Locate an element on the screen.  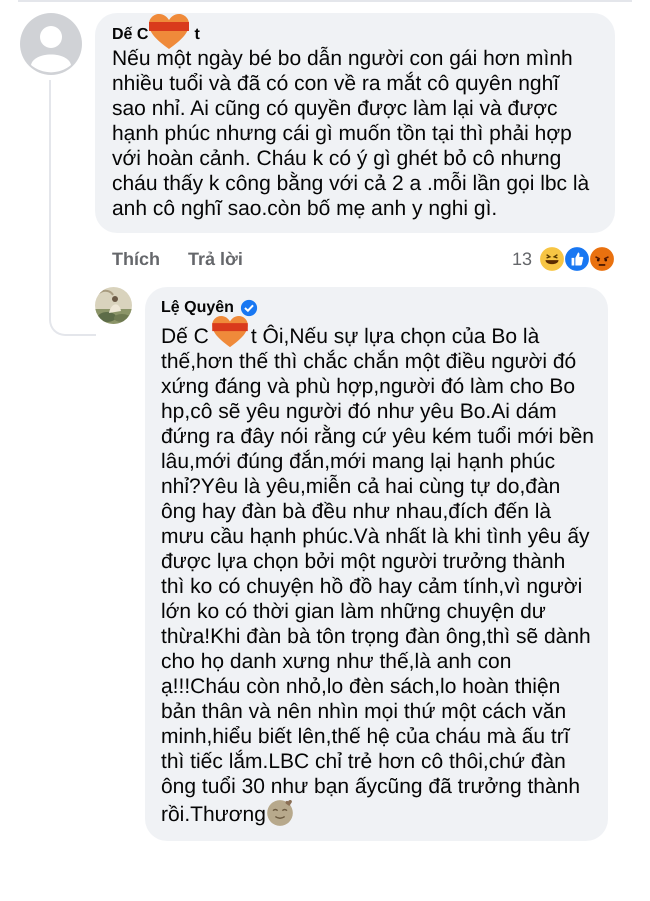
avatar-icon is located at coordinates (51, 44).